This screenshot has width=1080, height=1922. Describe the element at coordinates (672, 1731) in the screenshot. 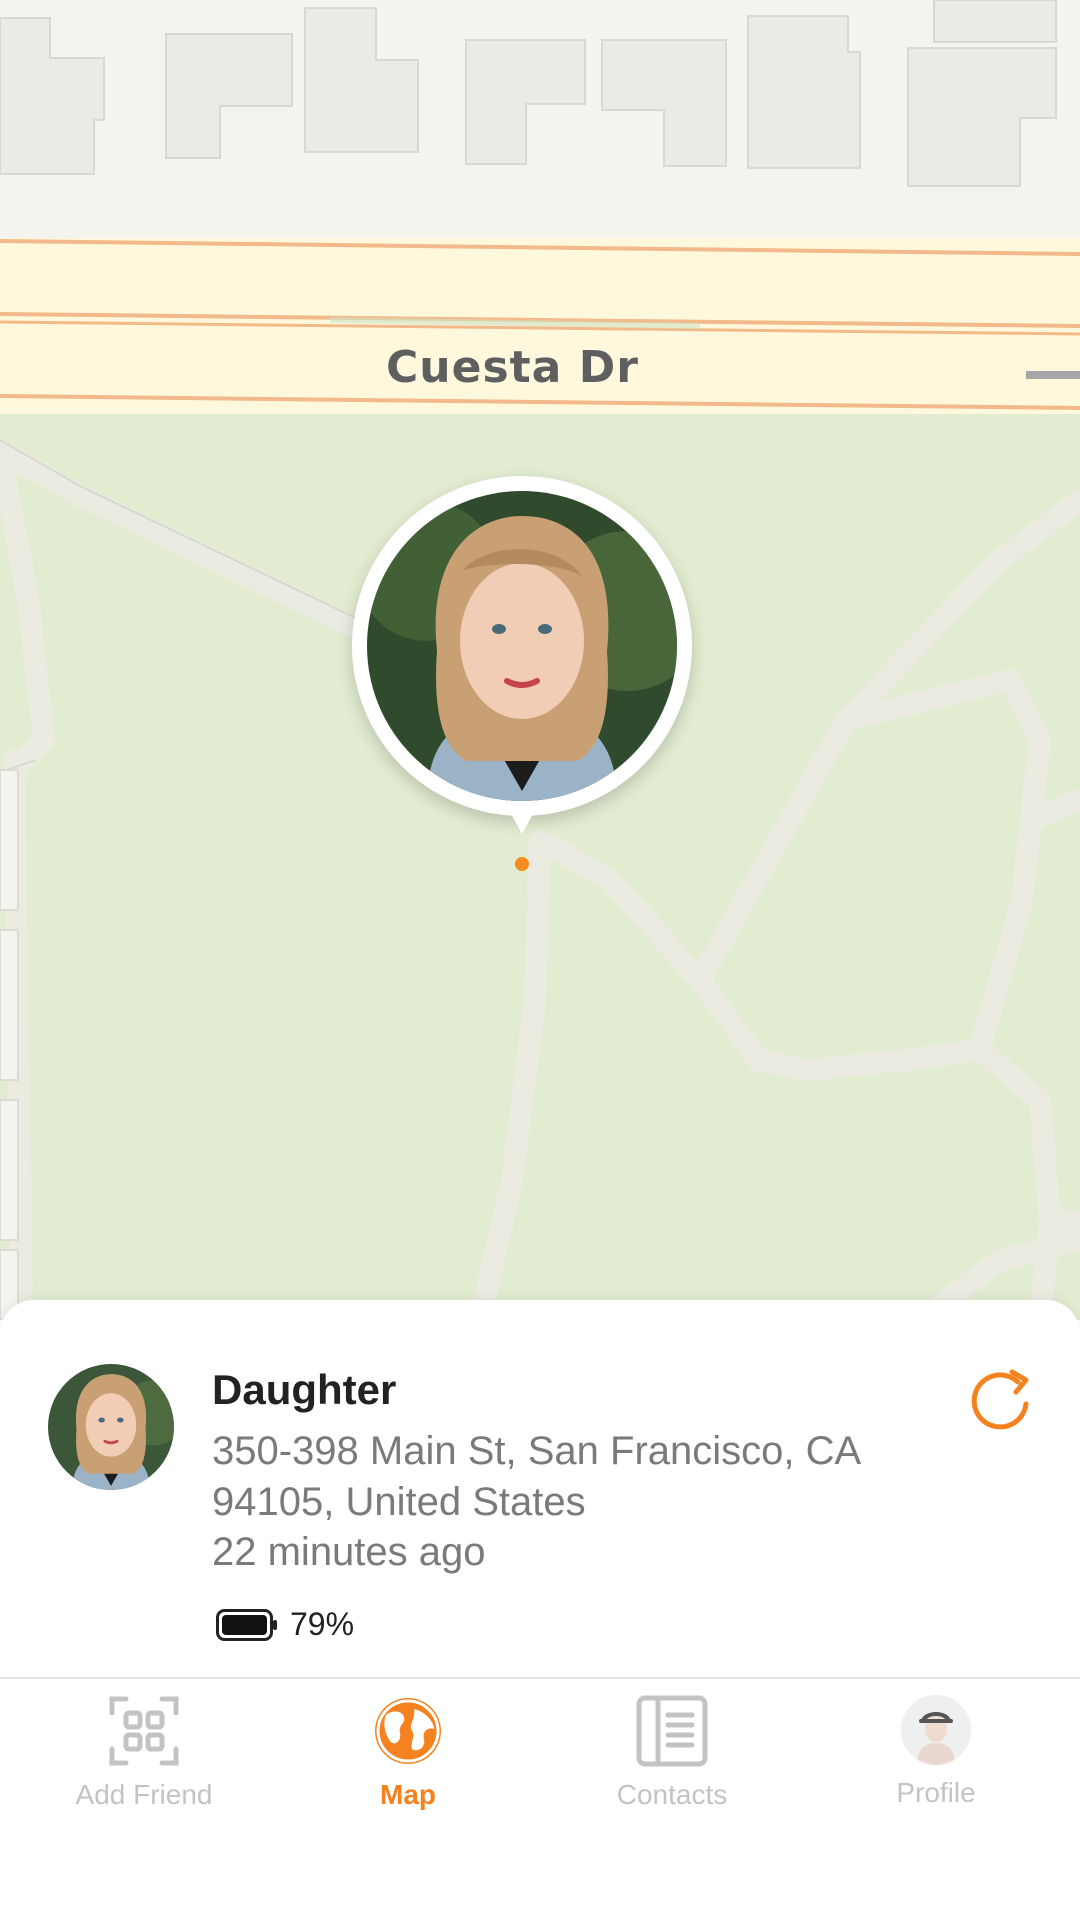

I see `contacts-list-icon` at that location.